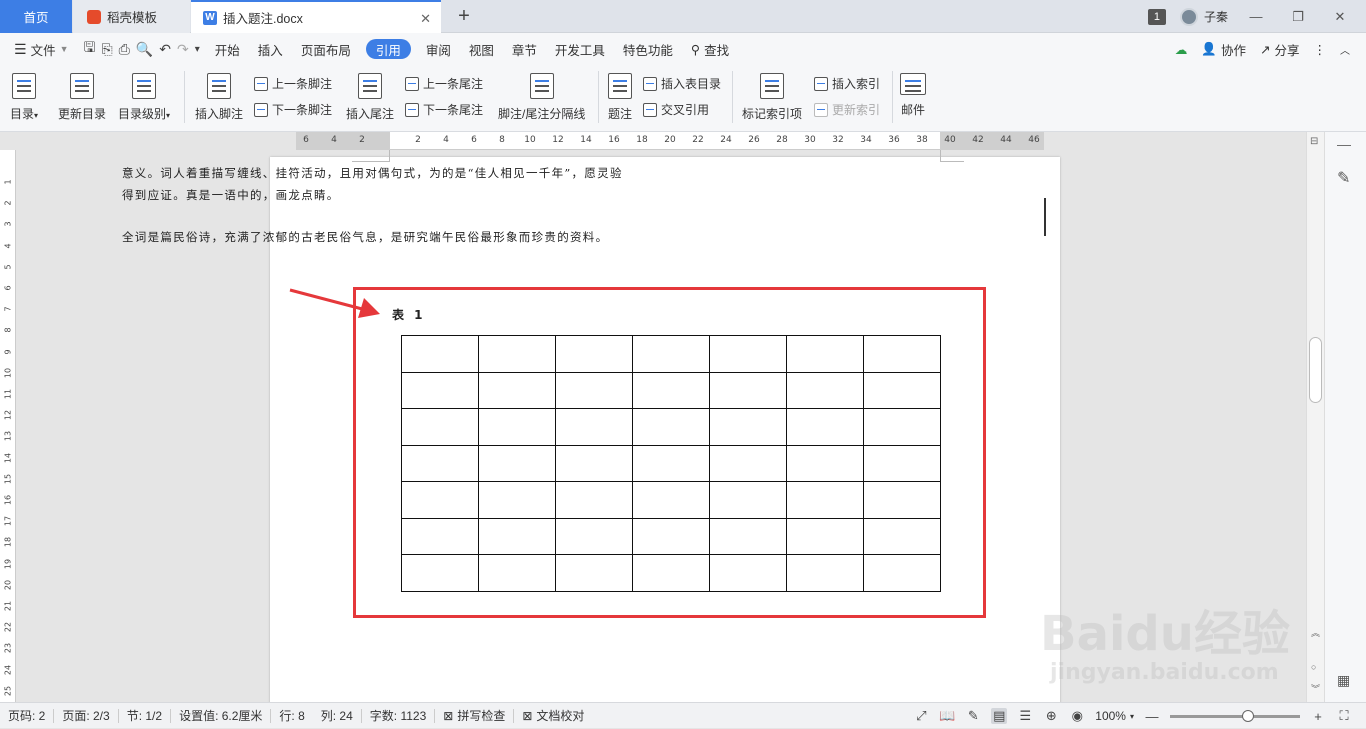 This screenshot has height=729, width=1366. What do you see at coordinates (444, 83) in the screenshot?
I see `prev-endnote-button: 上一条尾注` at bounding box center [444, 83].